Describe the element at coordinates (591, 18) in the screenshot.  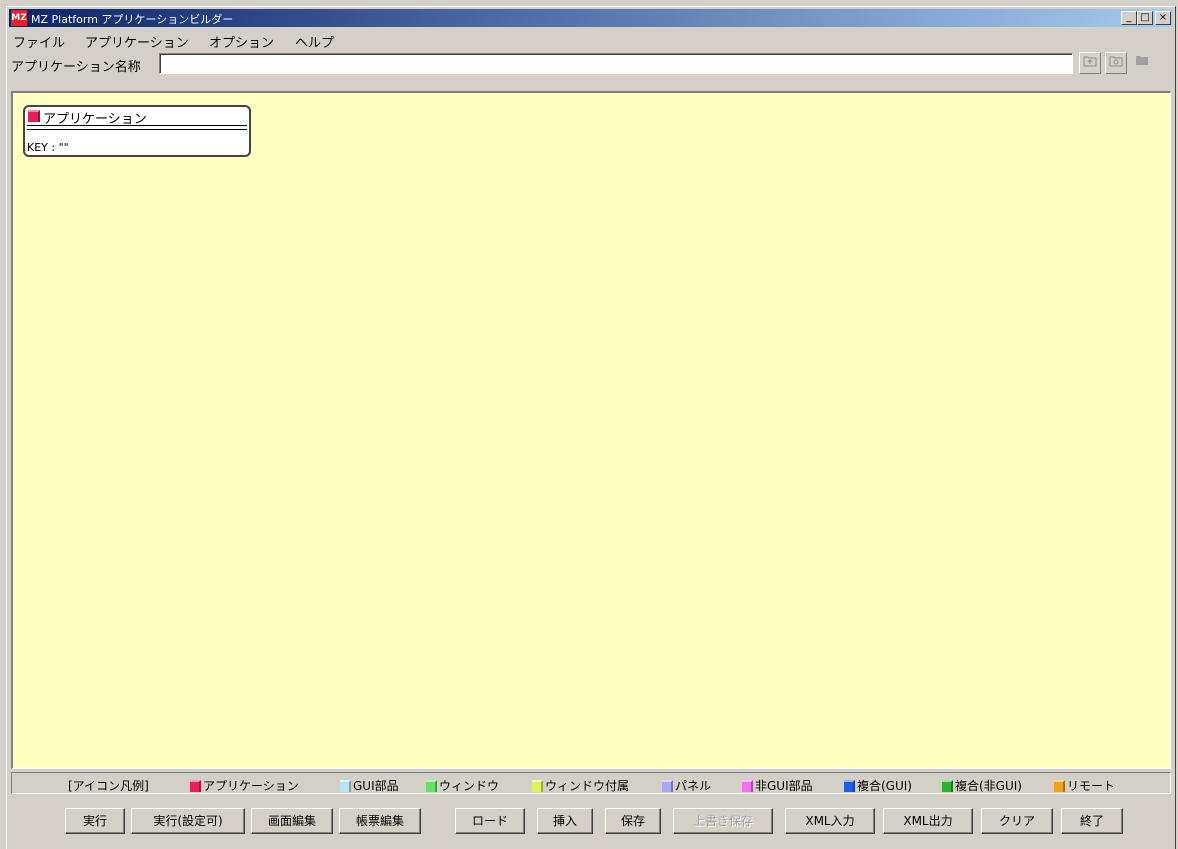
I see `title-bar: MZ MZ Platform アプリケーションビルダー _ □ ×` at that location.